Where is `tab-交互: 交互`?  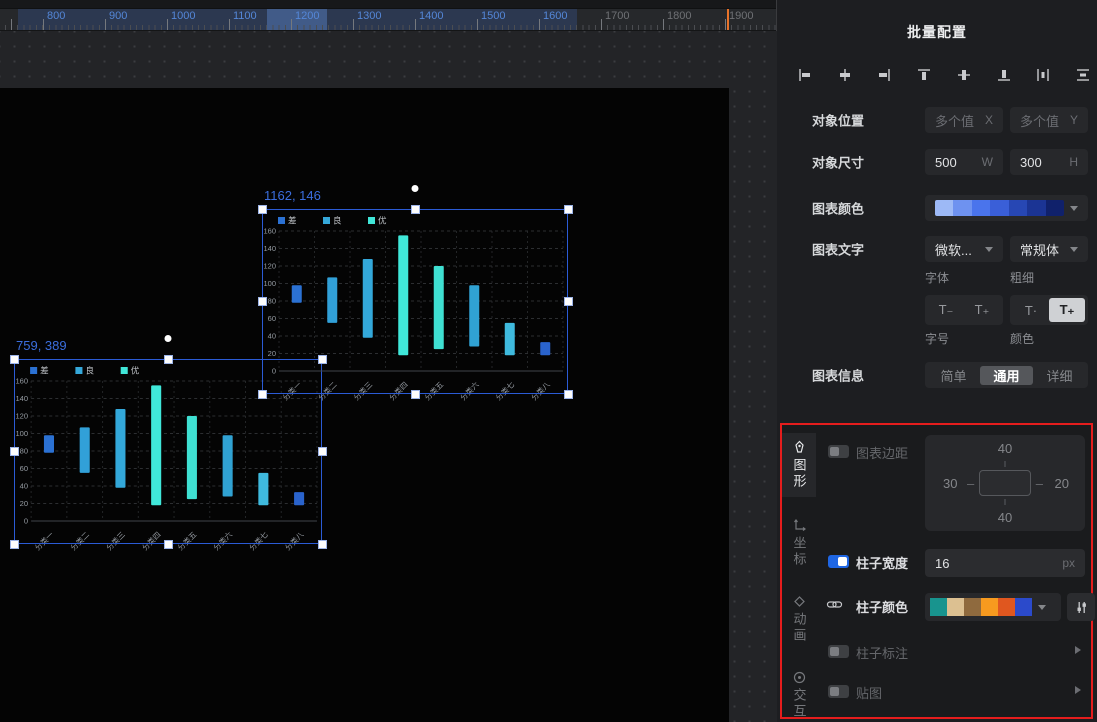
tab-交互: 交互 is located at coordinates (799, 692).